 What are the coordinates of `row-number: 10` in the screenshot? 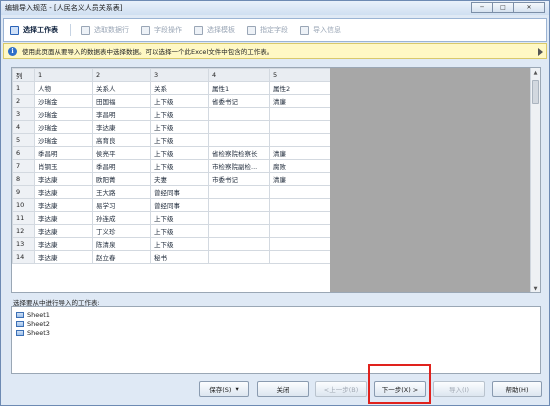 It's located at (23, 205).